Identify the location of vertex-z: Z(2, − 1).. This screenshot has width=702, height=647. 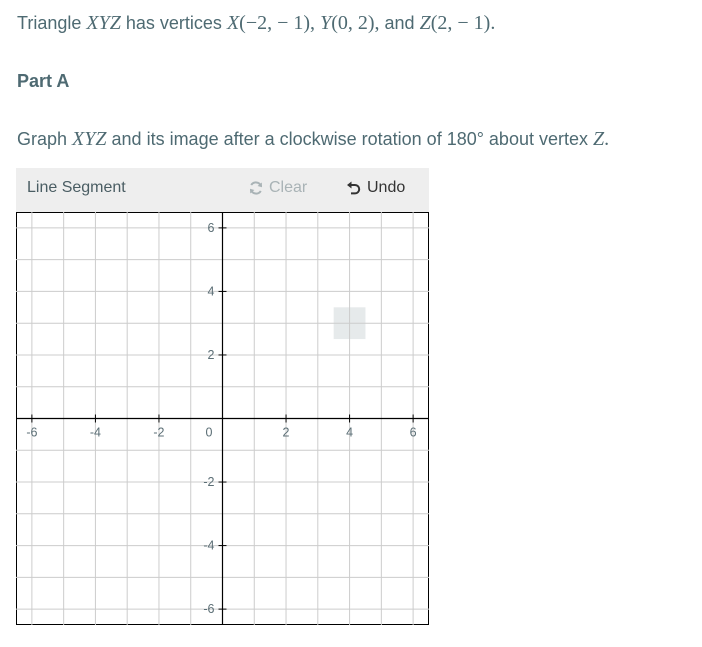
(457, 23).